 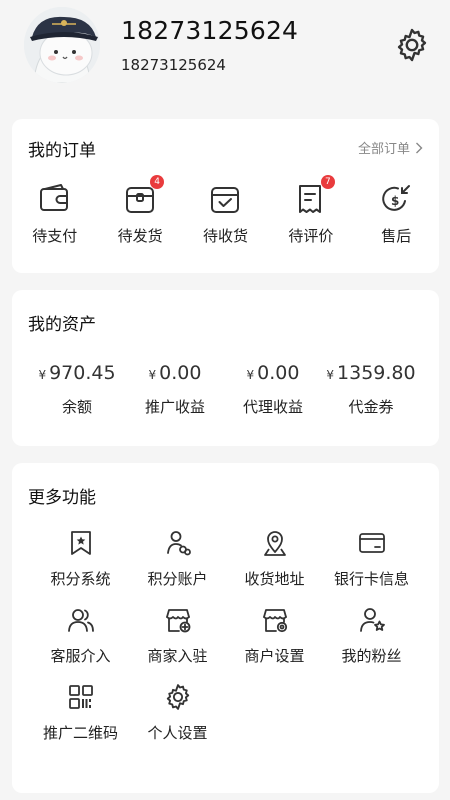 I want to click on badge-count: 4, so click(x=157, y=182).